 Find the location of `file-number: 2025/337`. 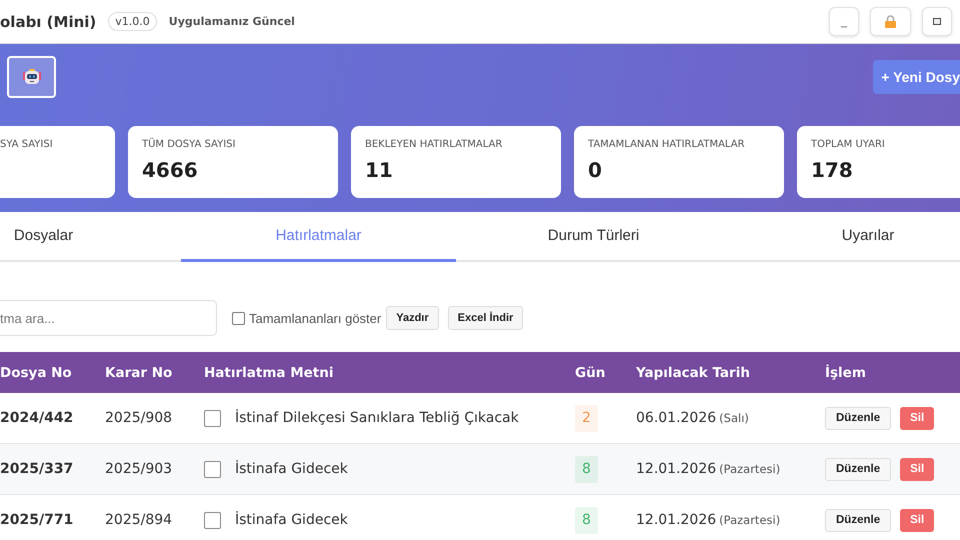

file-number: 2025/337 is located at coordinates (37, 469).